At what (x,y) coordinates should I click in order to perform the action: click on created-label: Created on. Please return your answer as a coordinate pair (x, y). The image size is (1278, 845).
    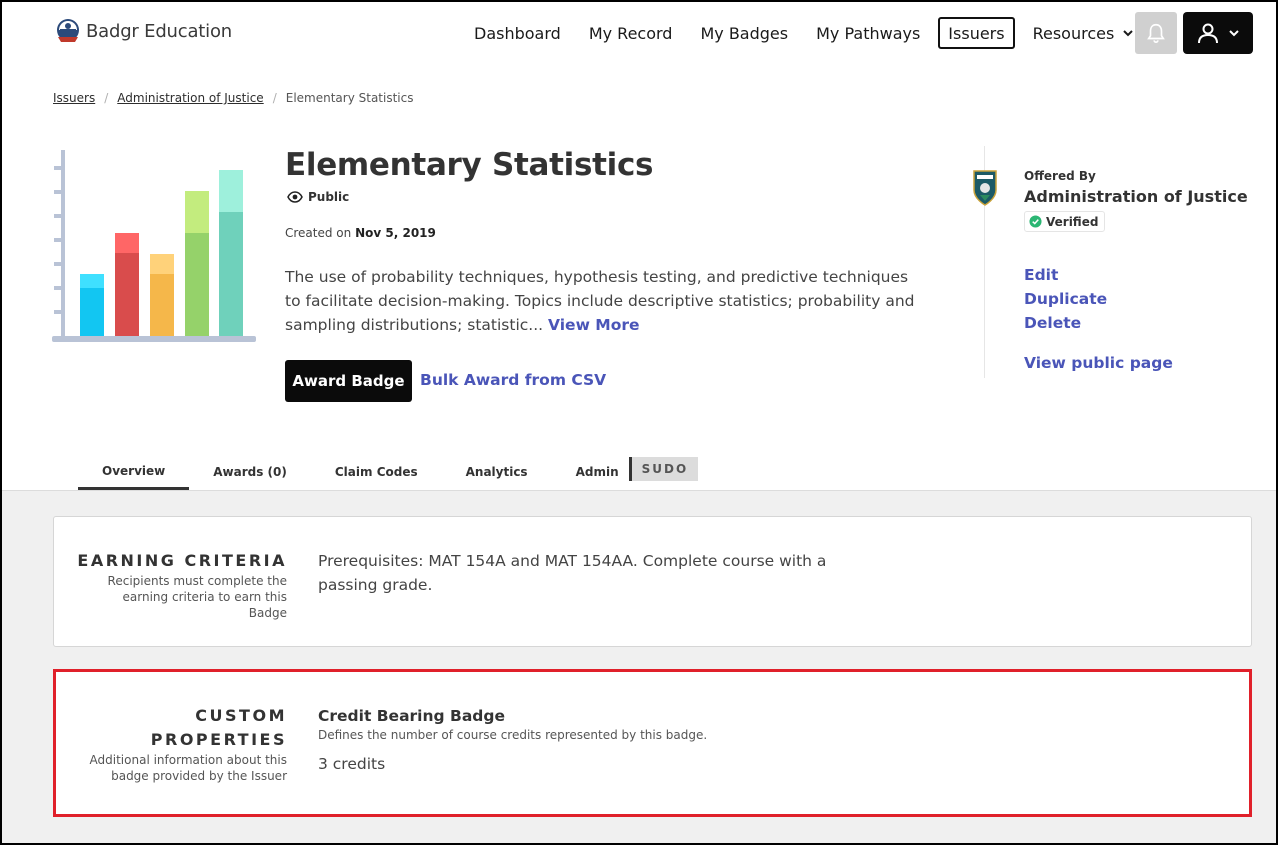
    Looking at the image, I should click on (318, 233).